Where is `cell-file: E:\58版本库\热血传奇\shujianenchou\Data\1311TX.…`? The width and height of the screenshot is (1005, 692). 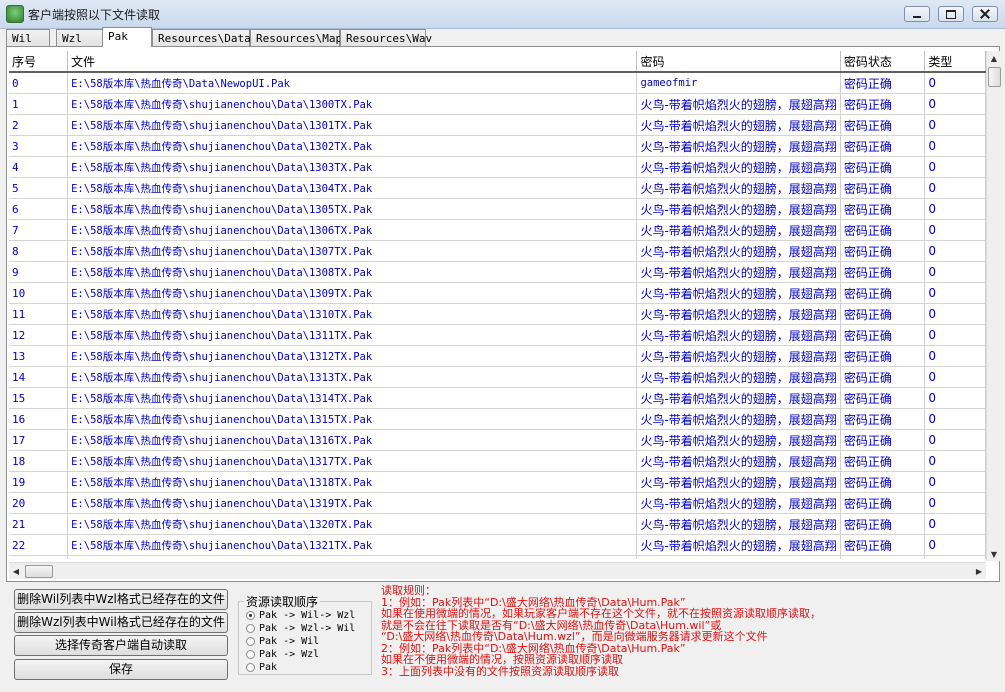 cell-file: E:\58版本库\热血传奇\shujianenchou\Data\1311TX.… is located at coordinates (352, 335).